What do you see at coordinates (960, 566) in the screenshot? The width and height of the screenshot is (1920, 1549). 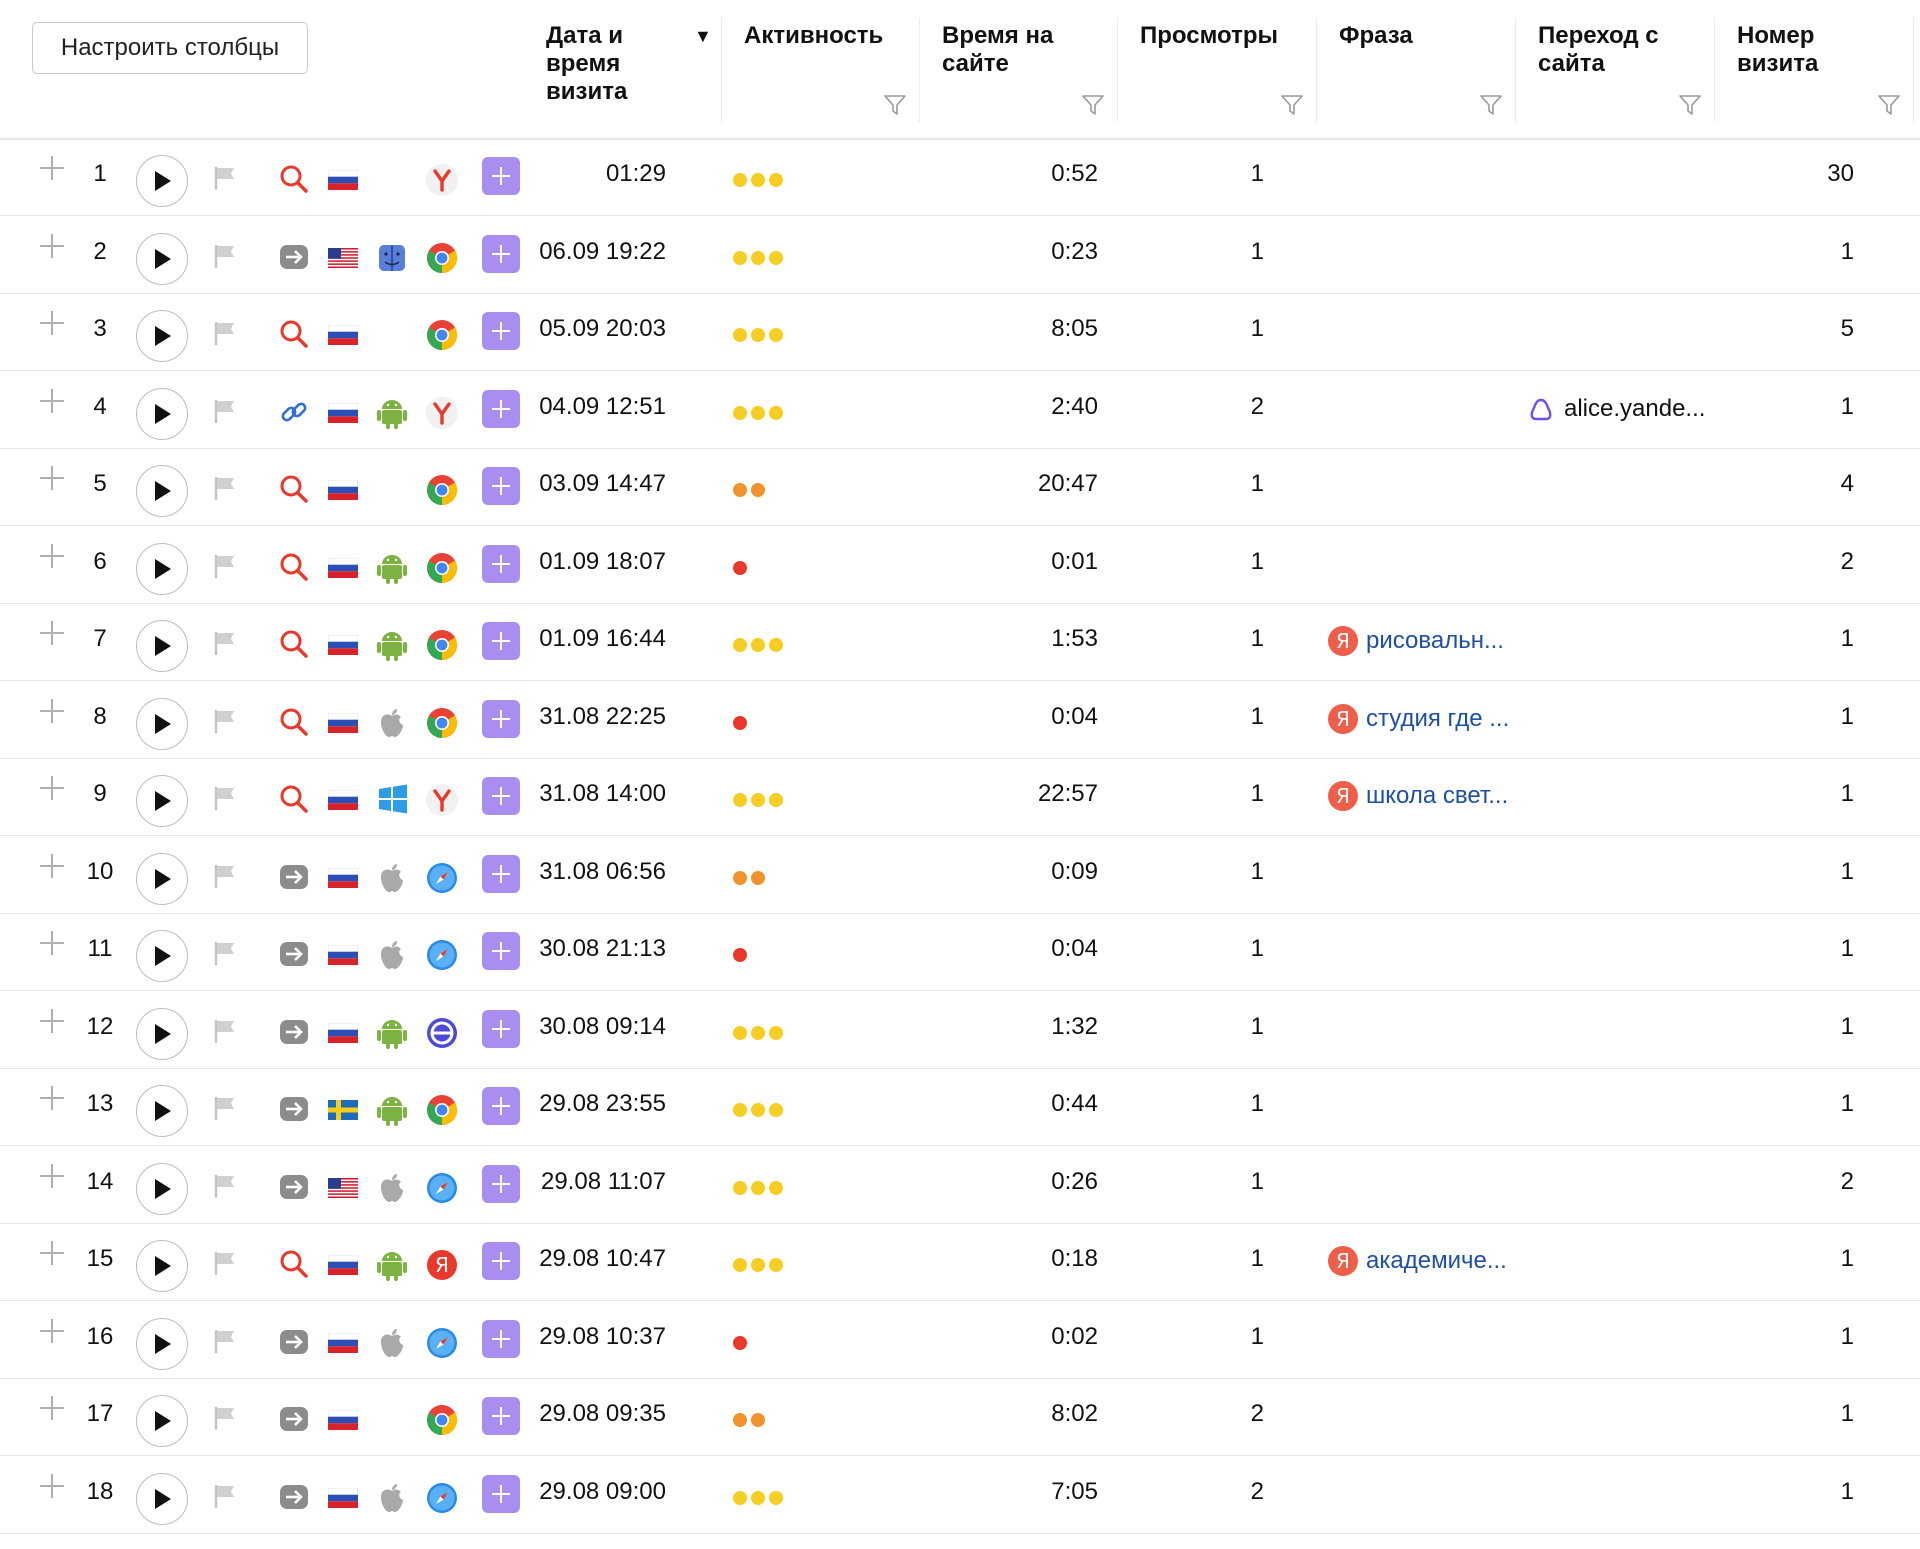 I see `table-row: 6 01.09 18:07 0:01 1 2` at bounding box center [960, 566].